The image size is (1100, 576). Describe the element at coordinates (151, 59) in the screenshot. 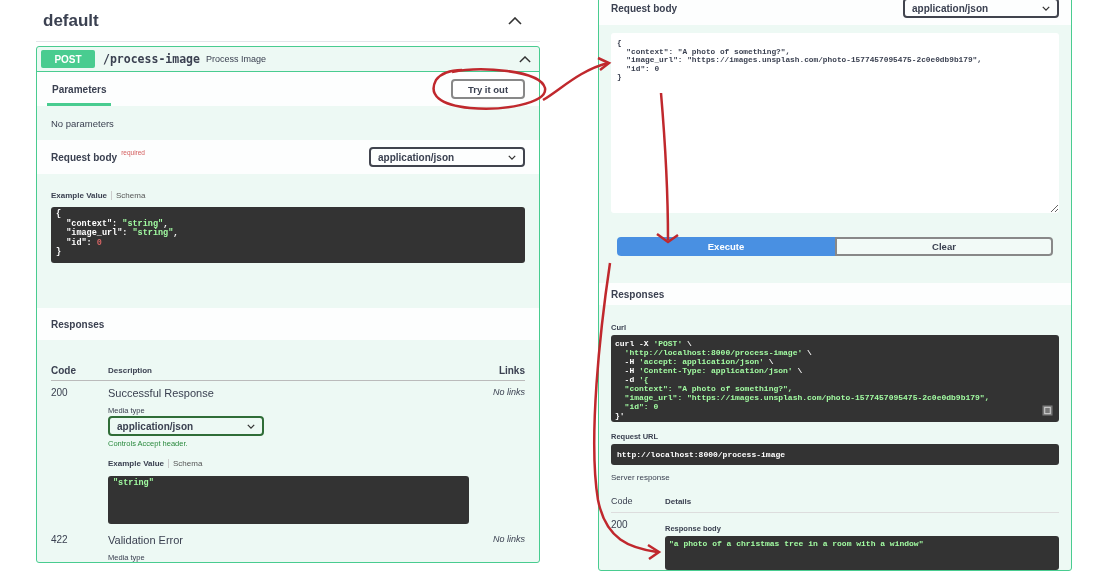

I see `endpoint-path: /process-image` at that location.